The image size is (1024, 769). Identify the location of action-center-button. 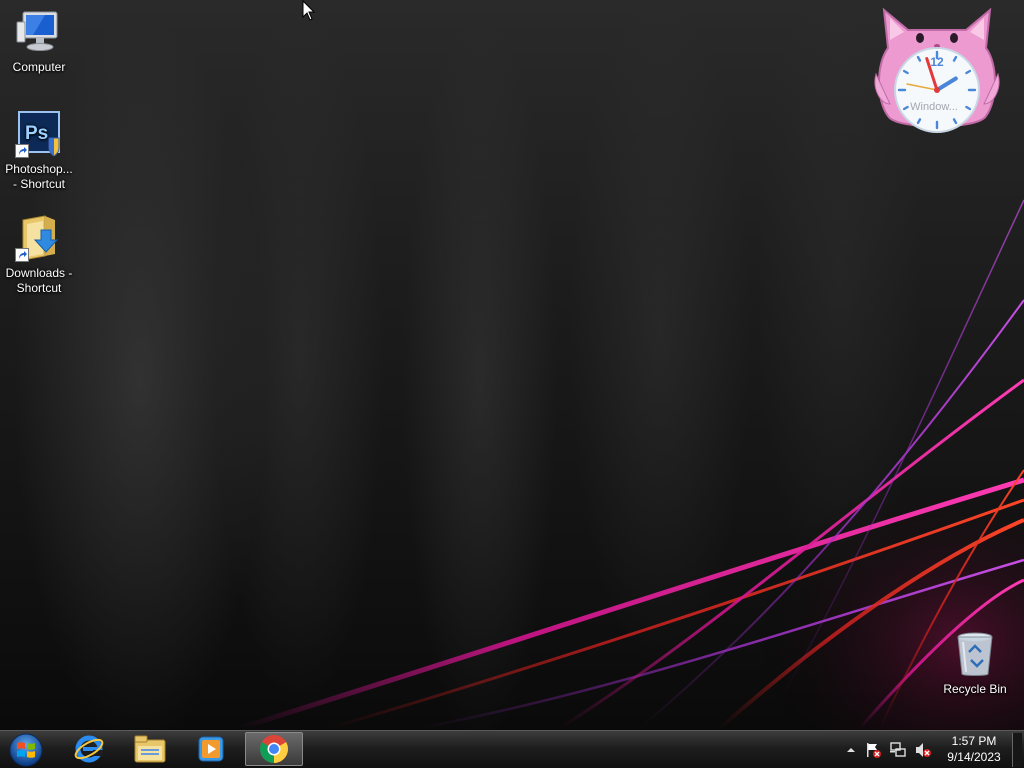
(873, 750).